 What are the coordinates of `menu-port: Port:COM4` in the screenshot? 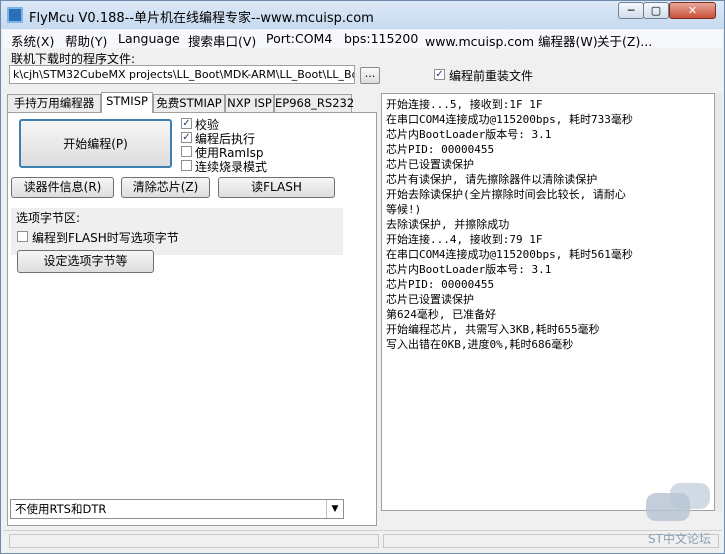 It's located at (299, 38).